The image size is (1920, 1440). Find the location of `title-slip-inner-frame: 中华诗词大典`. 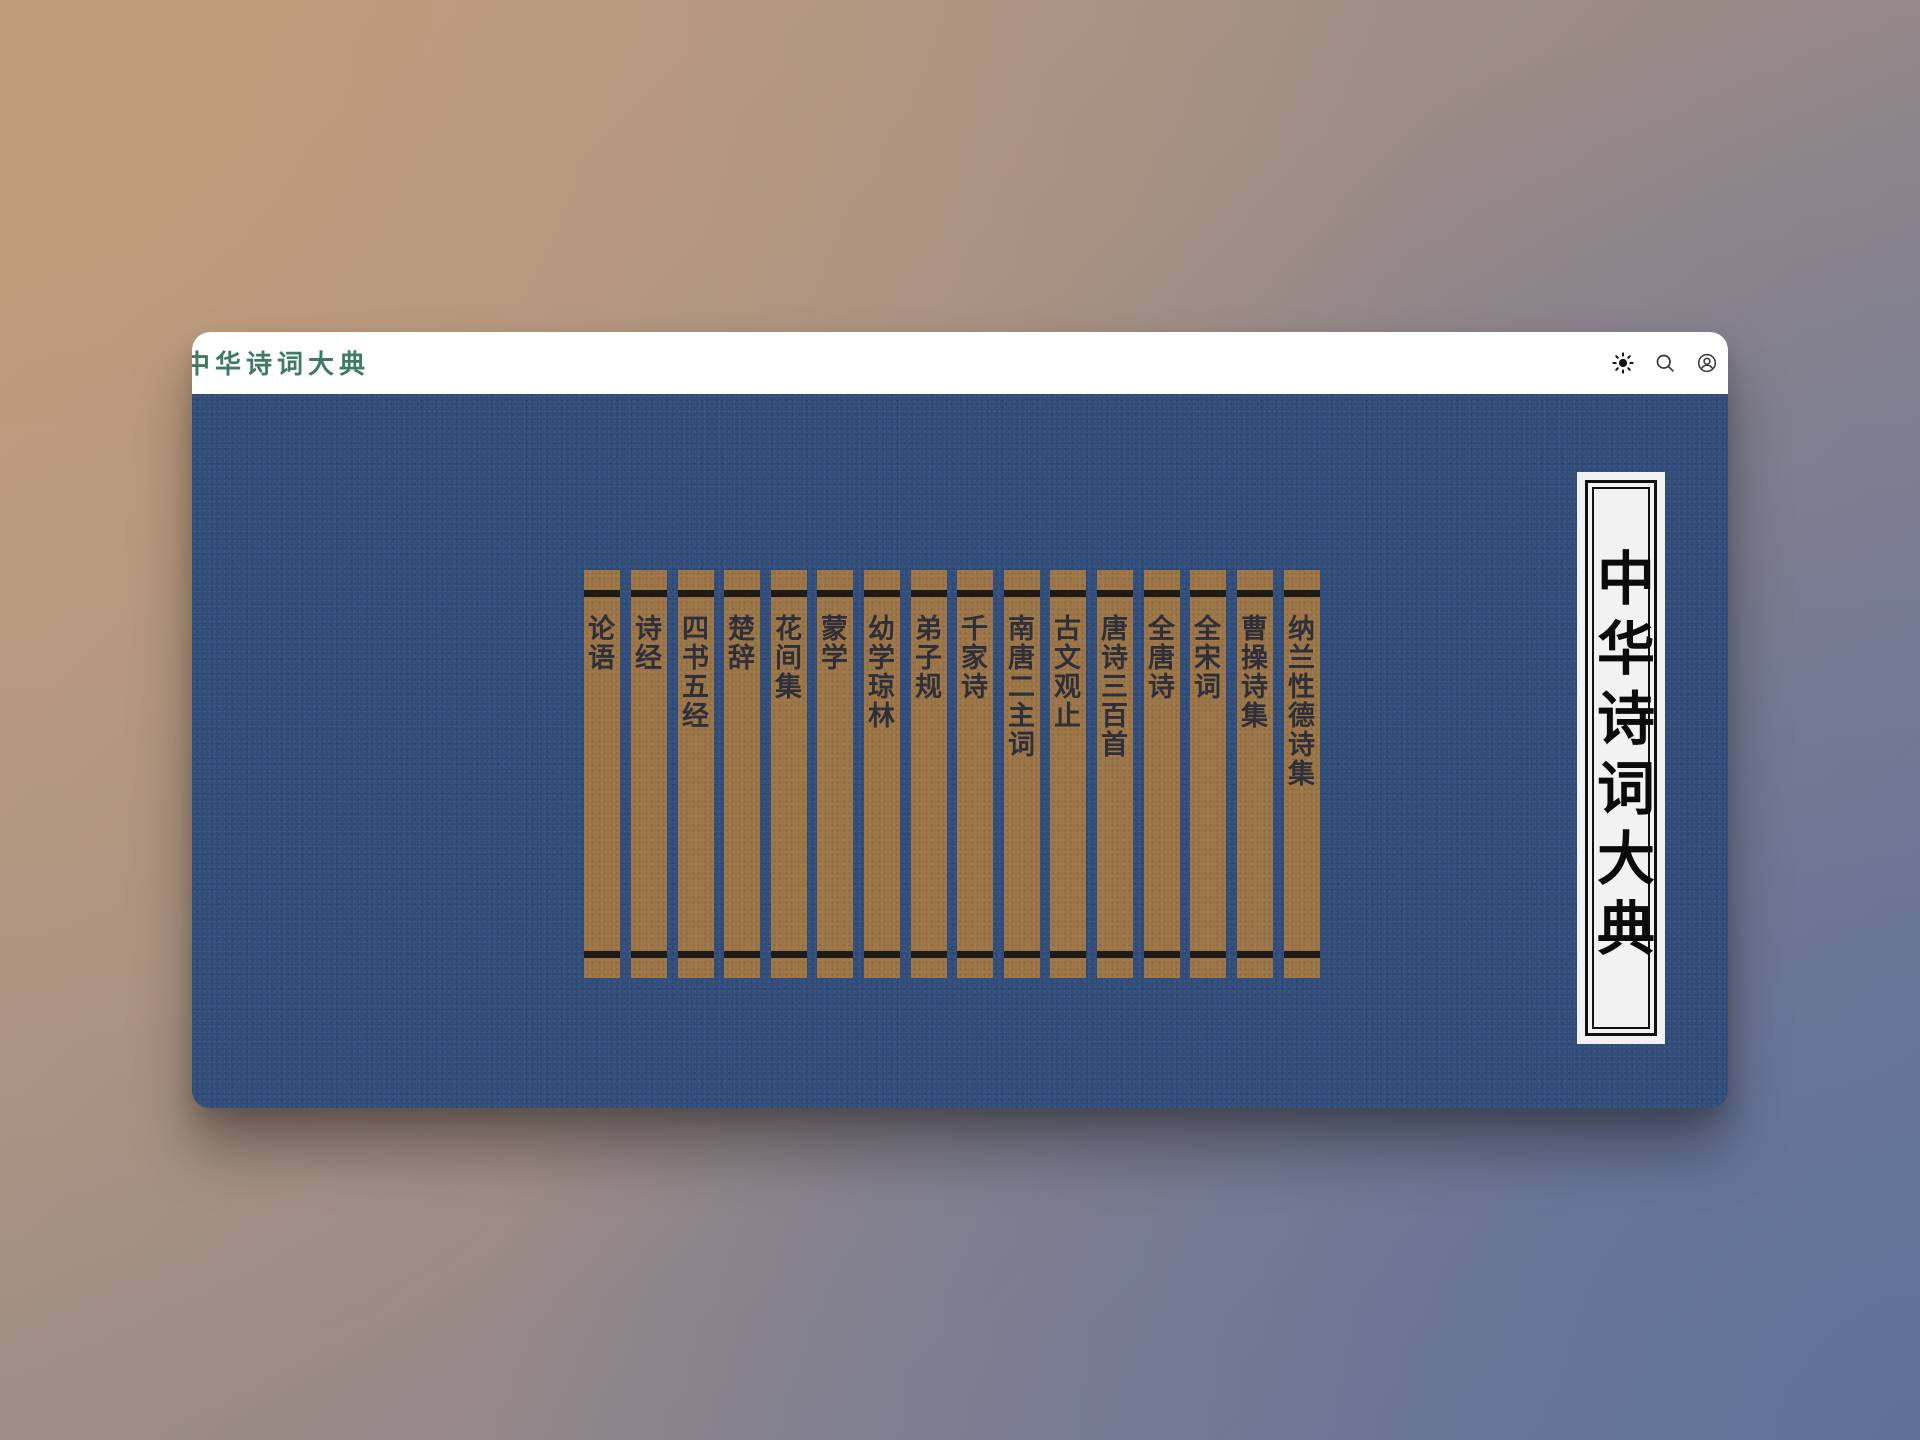

title-slip-inner-frame: 中华诗词大典 is located at coordinates (1621, 758).